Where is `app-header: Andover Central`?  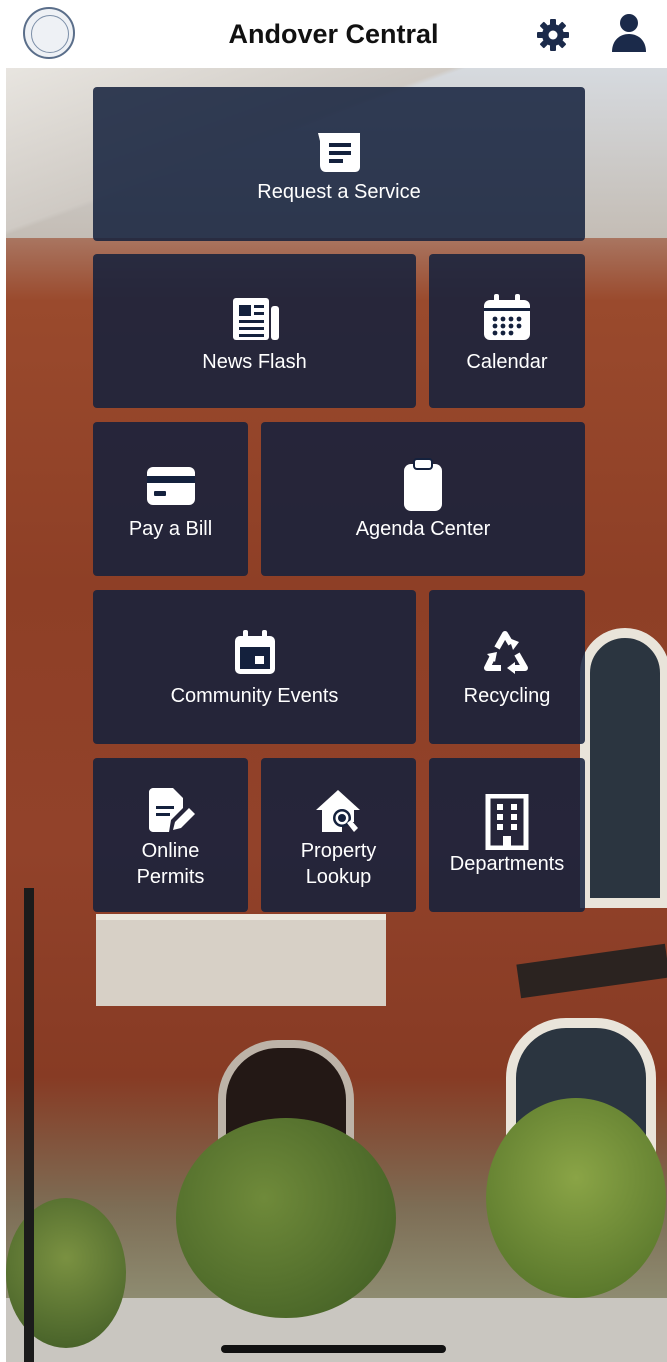
app-header: Andover Central is located at coordinates (333, 34).